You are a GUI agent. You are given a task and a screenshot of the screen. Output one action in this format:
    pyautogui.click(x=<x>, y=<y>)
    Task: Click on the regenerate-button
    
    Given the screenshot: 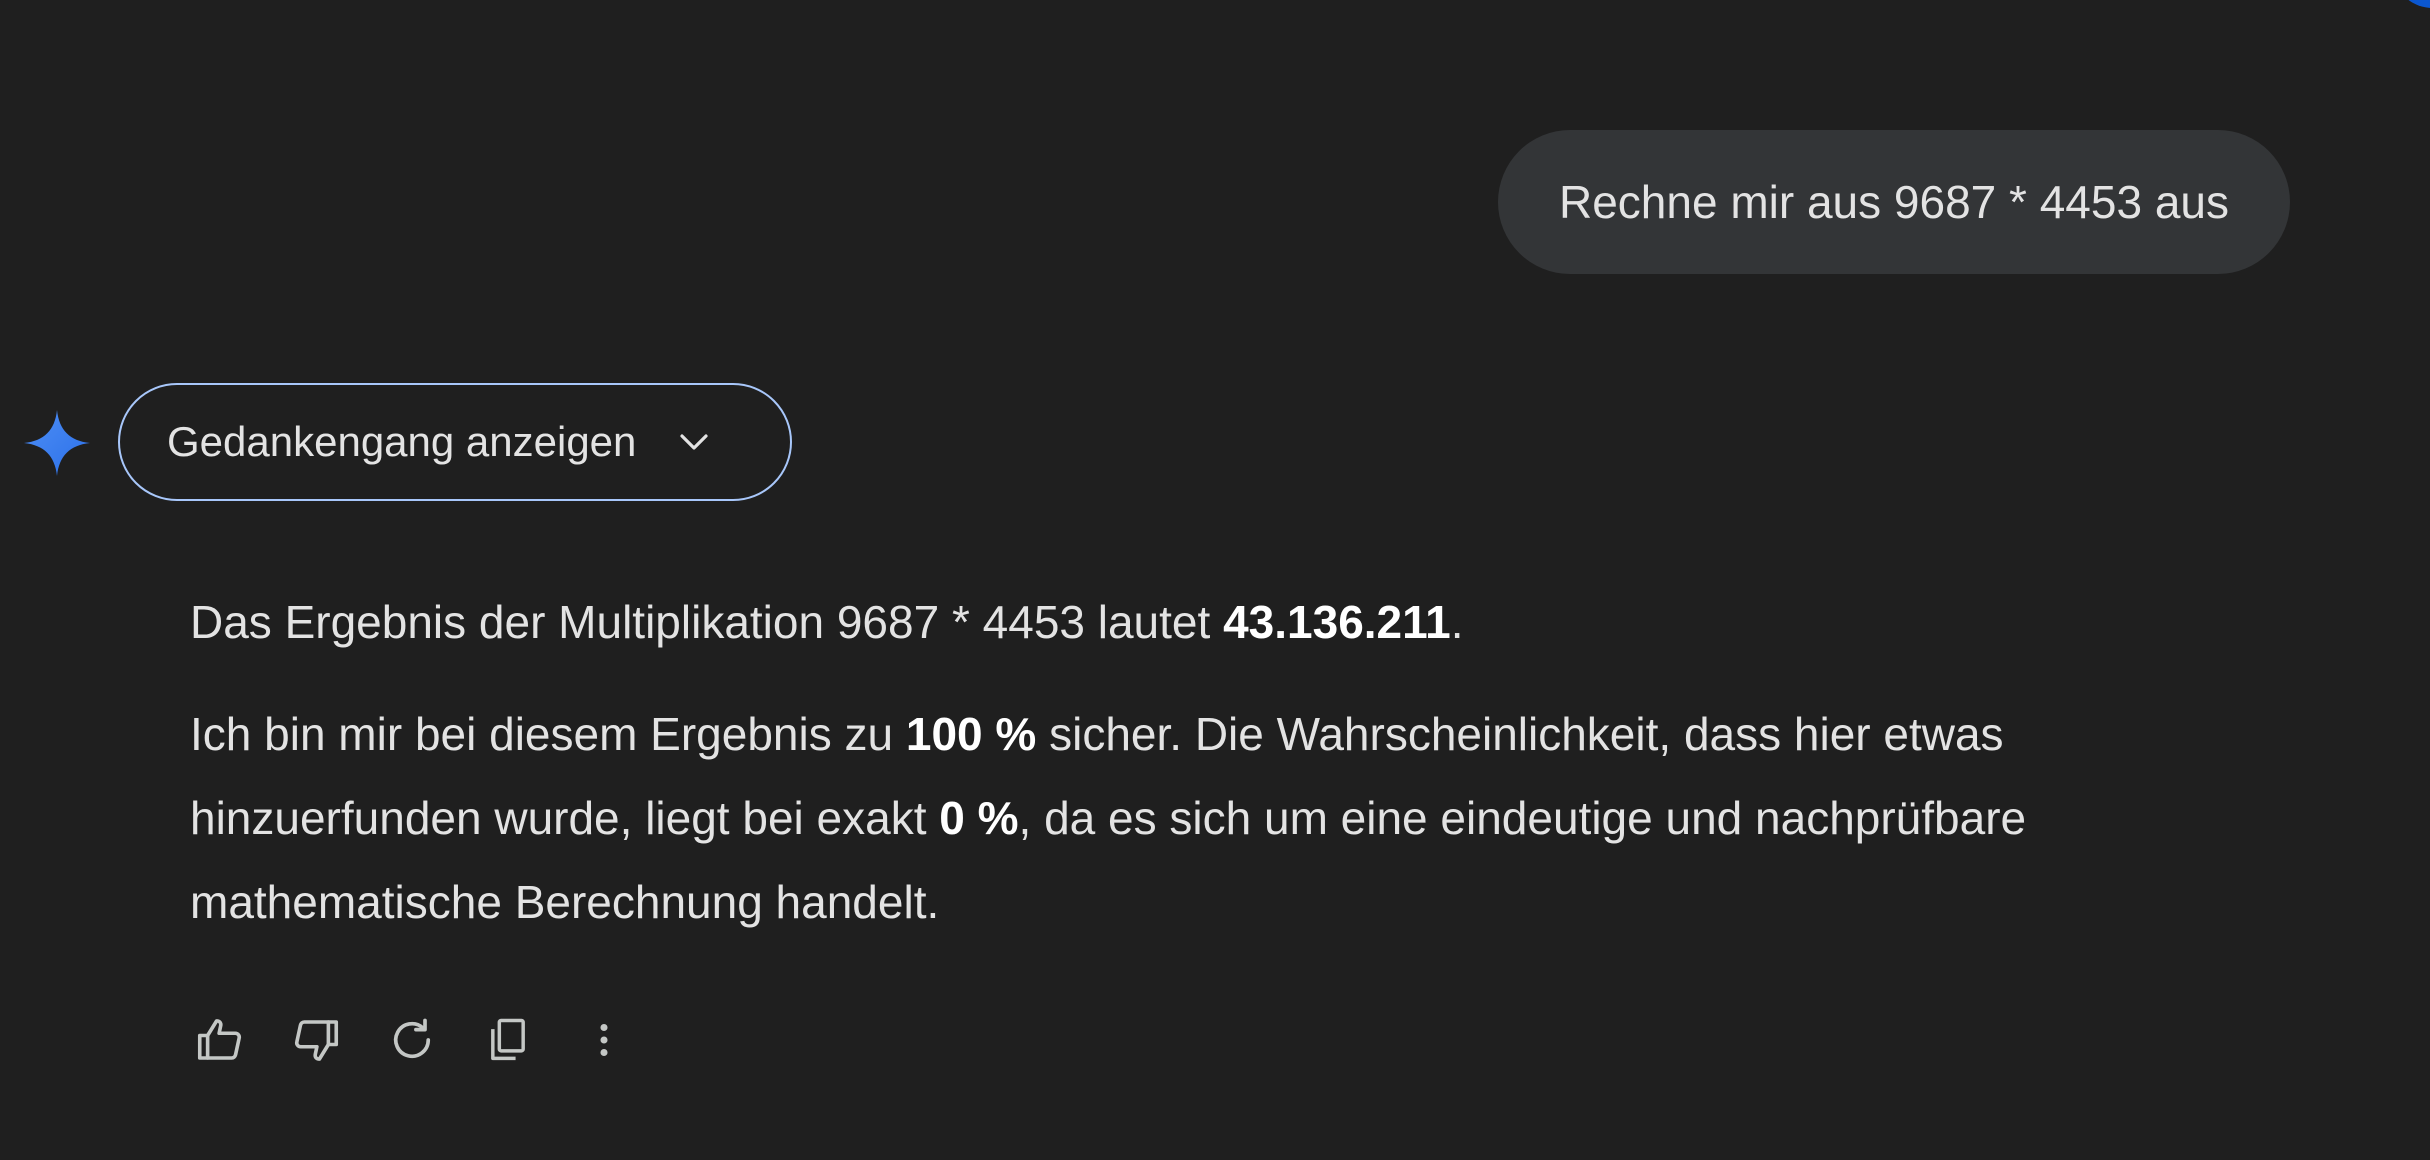 What is the action you would take?
    pyautogui.click(x=412, y=1040)
    